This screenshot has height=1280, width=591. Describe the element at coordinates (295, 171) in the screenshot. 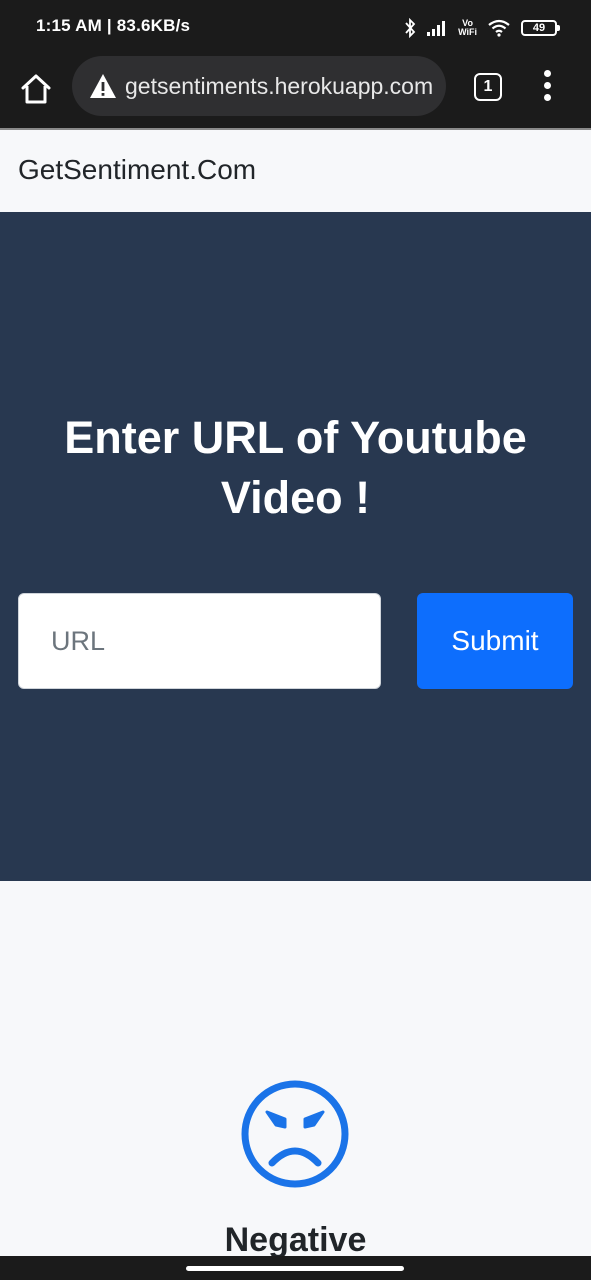

I see `navbar: GetSentiment.Com` at that location.